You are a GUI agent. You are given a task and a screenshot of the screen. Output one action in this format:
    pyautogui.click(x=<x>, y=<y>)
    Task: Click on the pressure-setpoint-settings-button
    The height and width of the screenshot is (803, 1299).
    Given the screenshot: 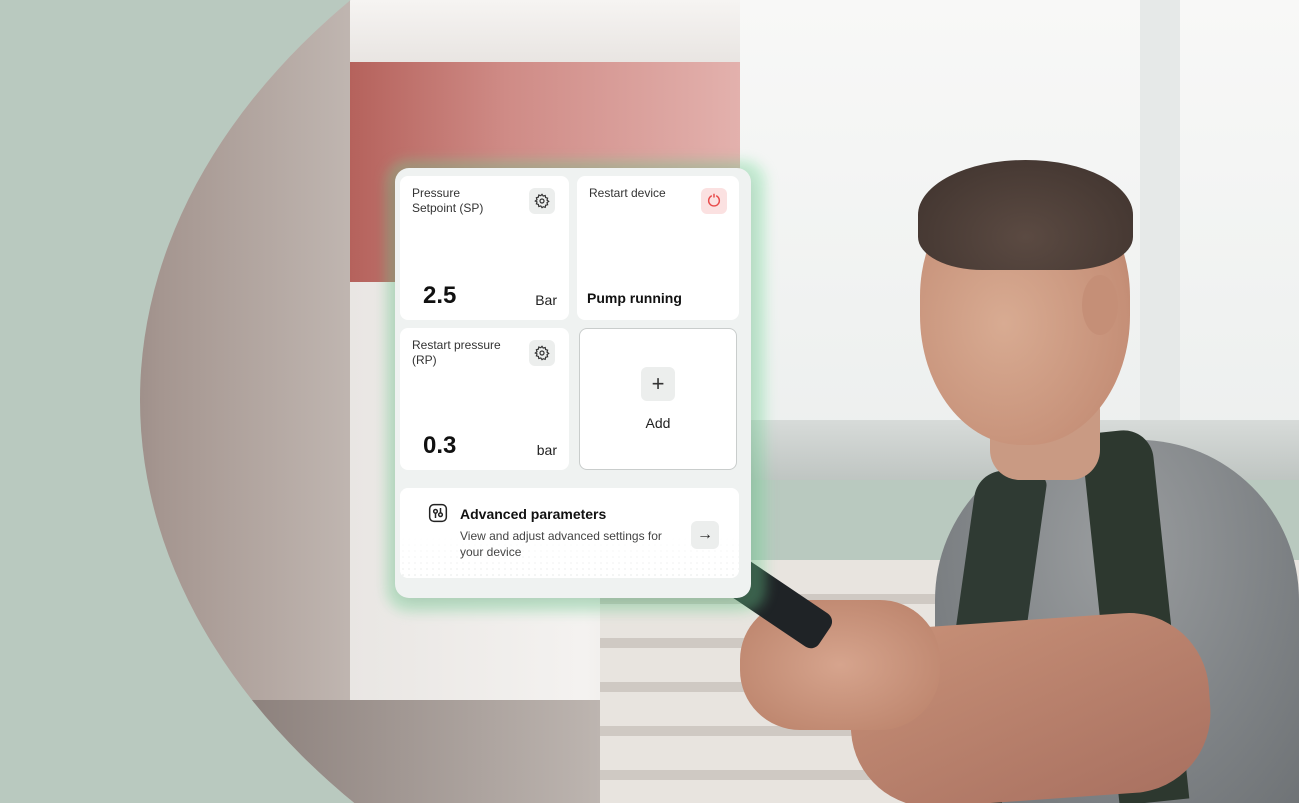 What is the action you would take?
    pyautogui.click(x=542, y=201)
    